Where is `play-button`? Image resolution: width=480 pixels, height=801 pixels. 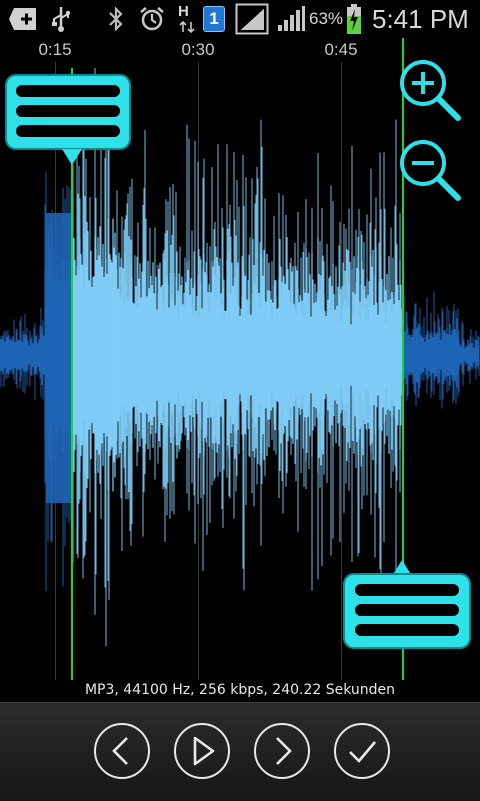 play-button is located at coordinates (202, 751).